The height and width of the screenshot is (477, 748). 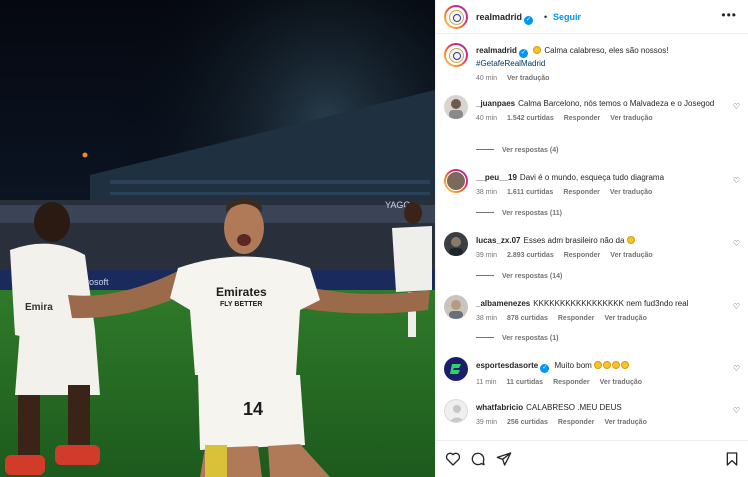 I want to click on caption-avatar, so click(x=456, y=55).